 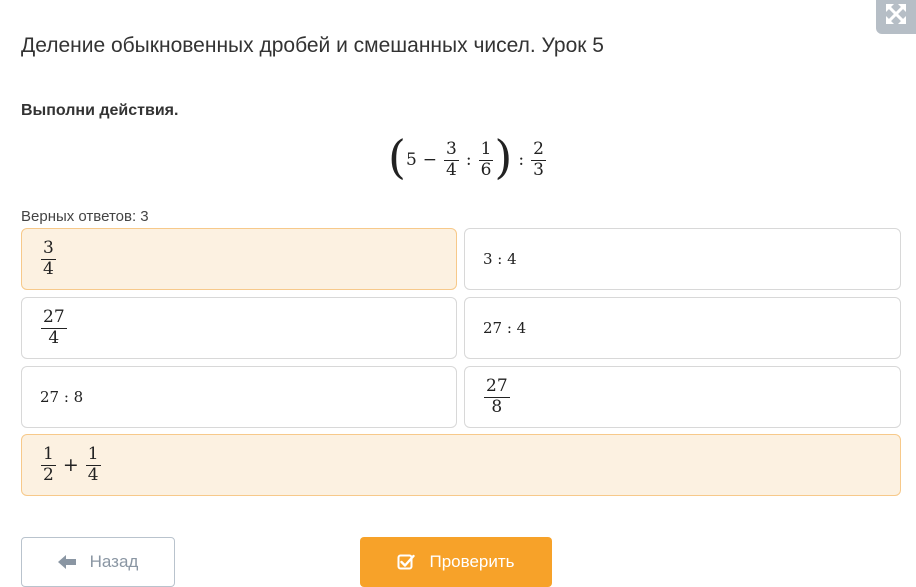 What do you see at coordinates (682, 328) in the screenshot?
I see `answer-option-4: 27 : 4` at bounding box center [682, 328].